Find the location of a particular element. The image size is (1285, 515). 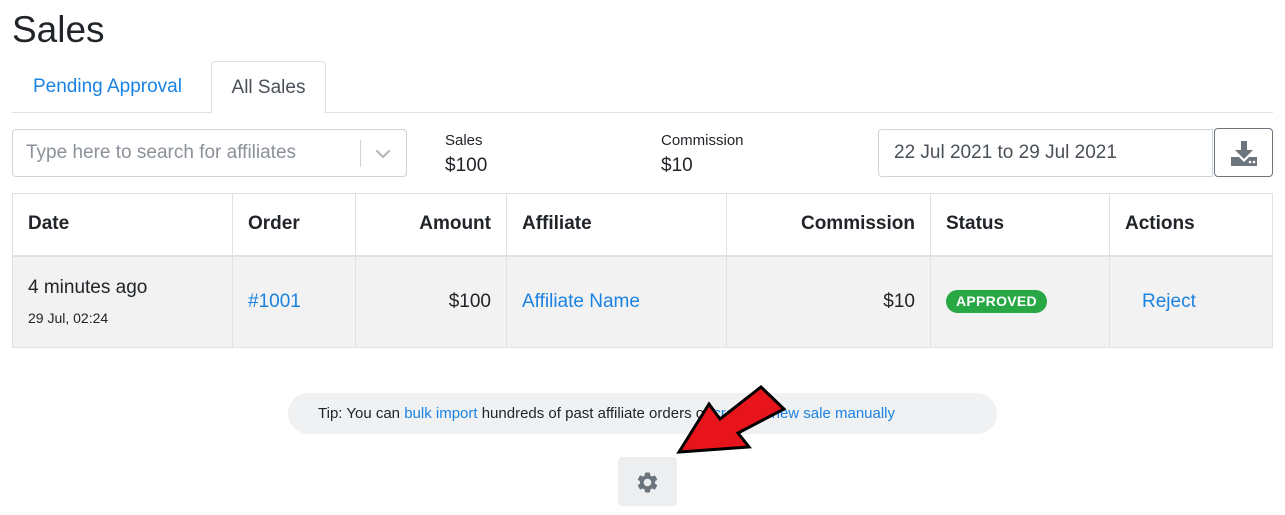

header-affiliate: Affiliate is located at coordinates (616, 225).